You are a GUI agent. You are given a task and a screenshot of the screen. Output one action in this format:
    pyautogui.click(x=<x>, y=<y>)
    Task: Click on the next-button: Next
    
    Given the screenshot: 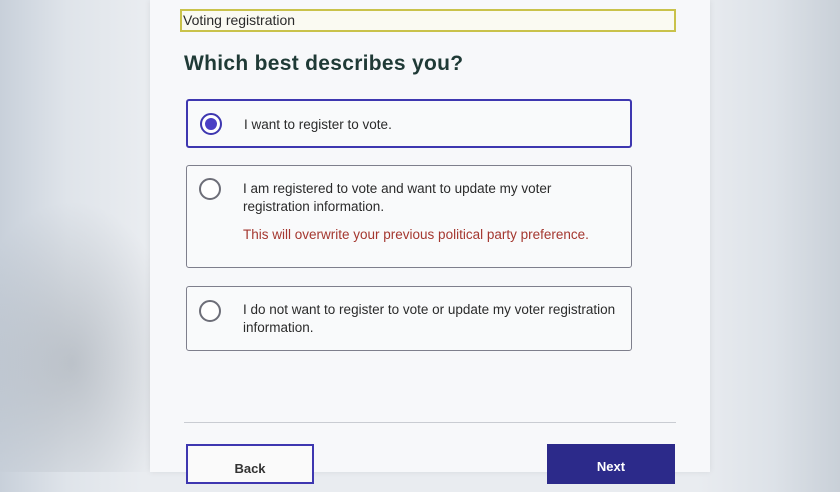 What is the action you would take?
    pyautogui.click(x=611, y=464)
    